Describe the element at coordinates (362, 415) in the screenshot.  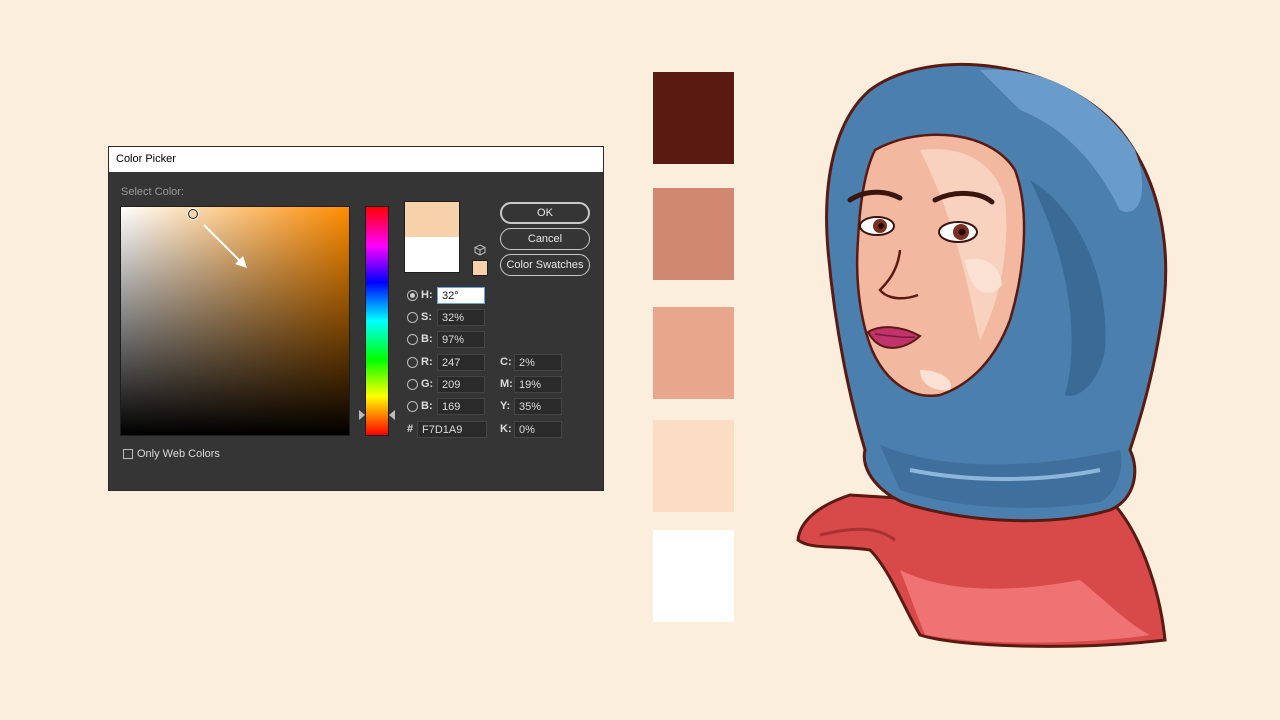
I see `hue-slider-handle-left` at that location.